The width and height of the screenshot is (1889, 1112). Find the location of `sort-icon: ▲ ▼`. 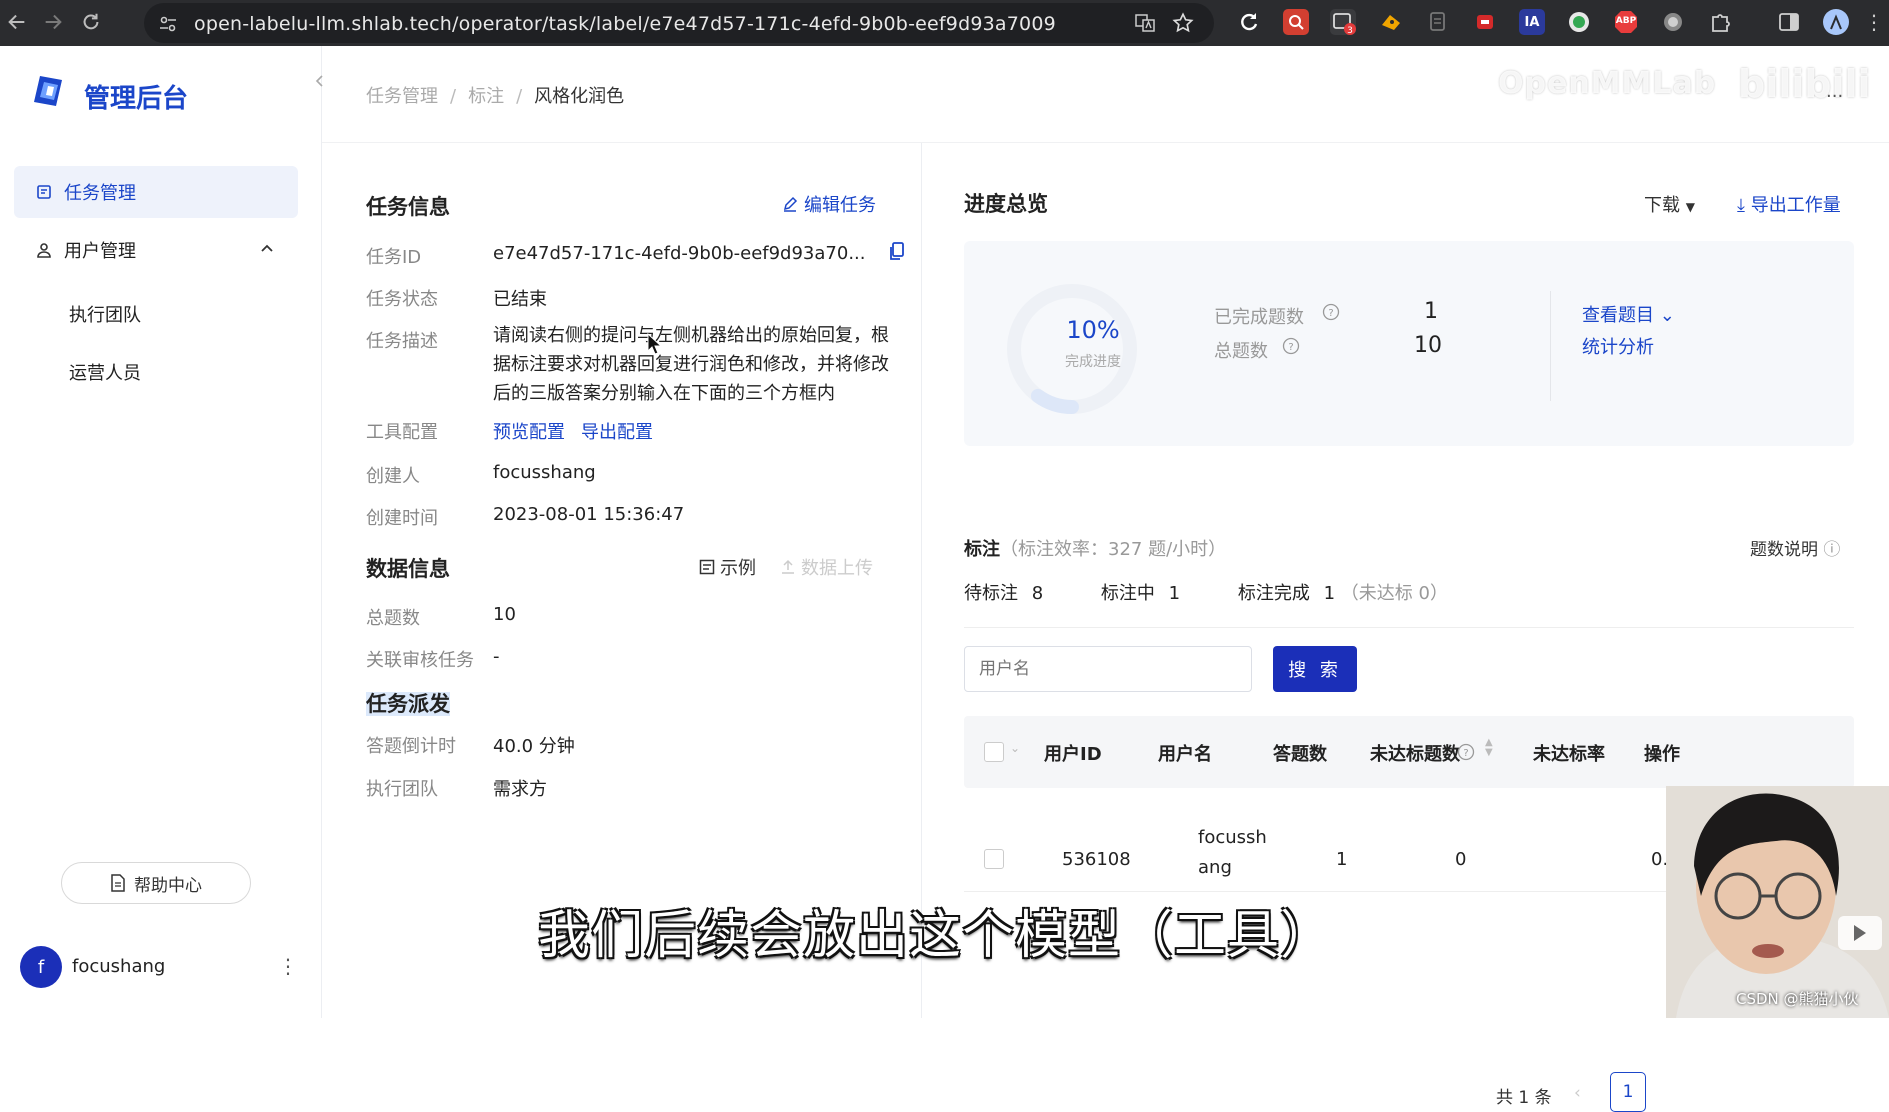

sort-icon: ▲ ▼ is located at coordinates (1489, 748).